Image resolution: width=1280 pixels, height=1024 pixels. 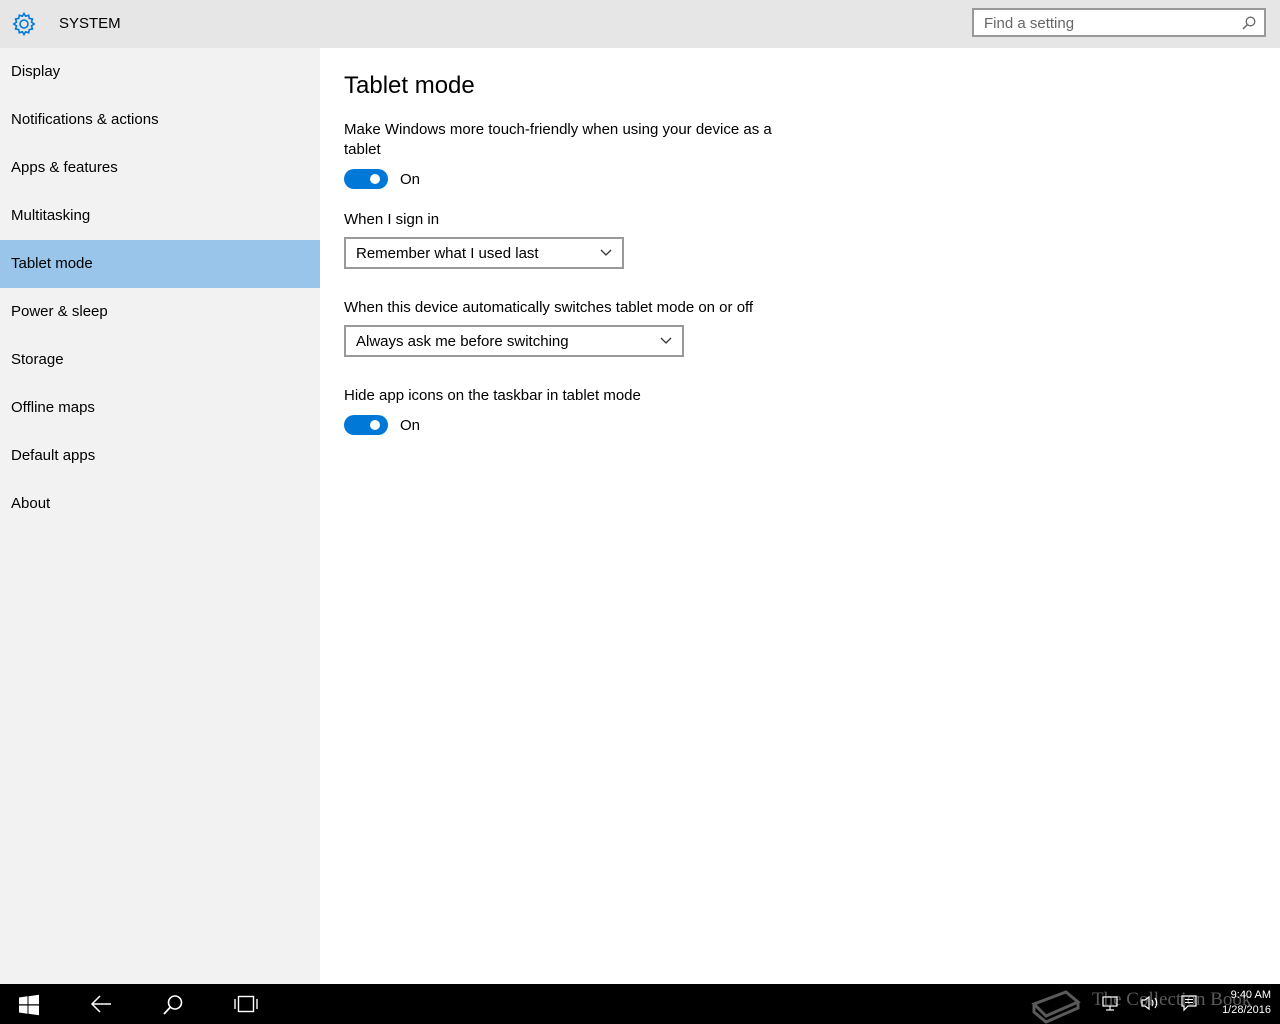 I want to click on task-view-button, so click(x=244, y=1004).